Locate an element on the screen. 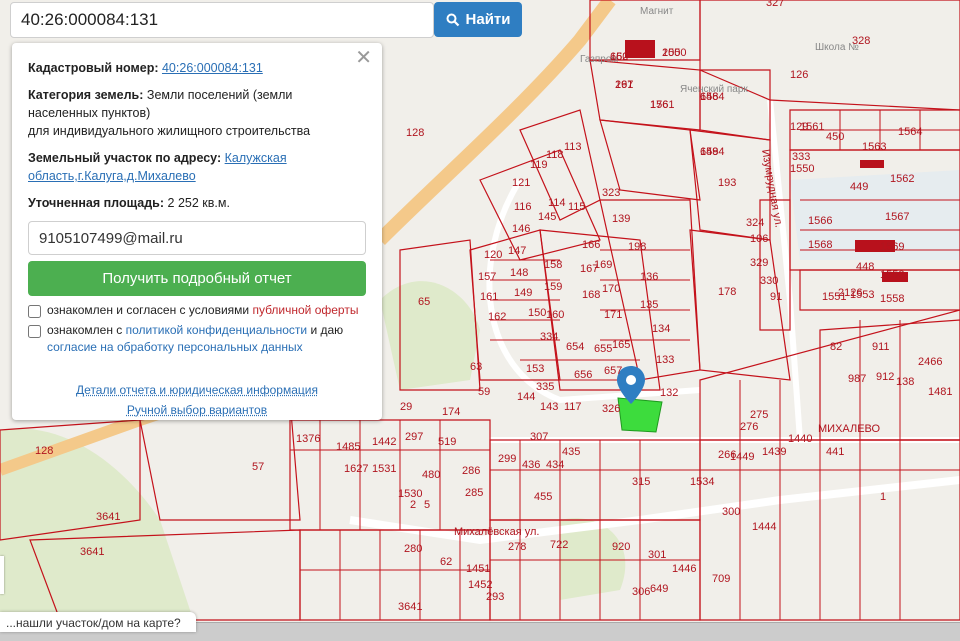 The height and width of the screenshot is (641, 960). parcel-number-label: 920 is located at coordinates (621, 547).